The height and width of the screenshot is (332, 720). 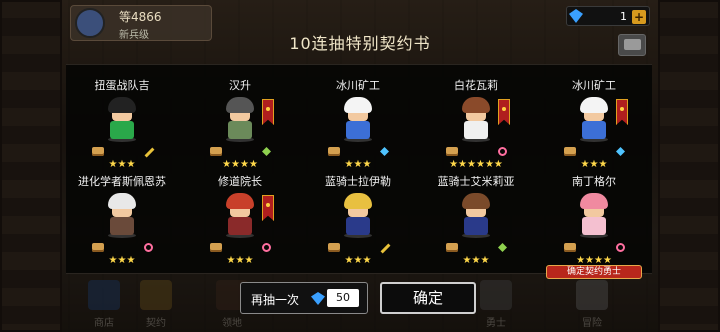 I want to click on hero-name: 修道院长, so click(x=240, y=181).